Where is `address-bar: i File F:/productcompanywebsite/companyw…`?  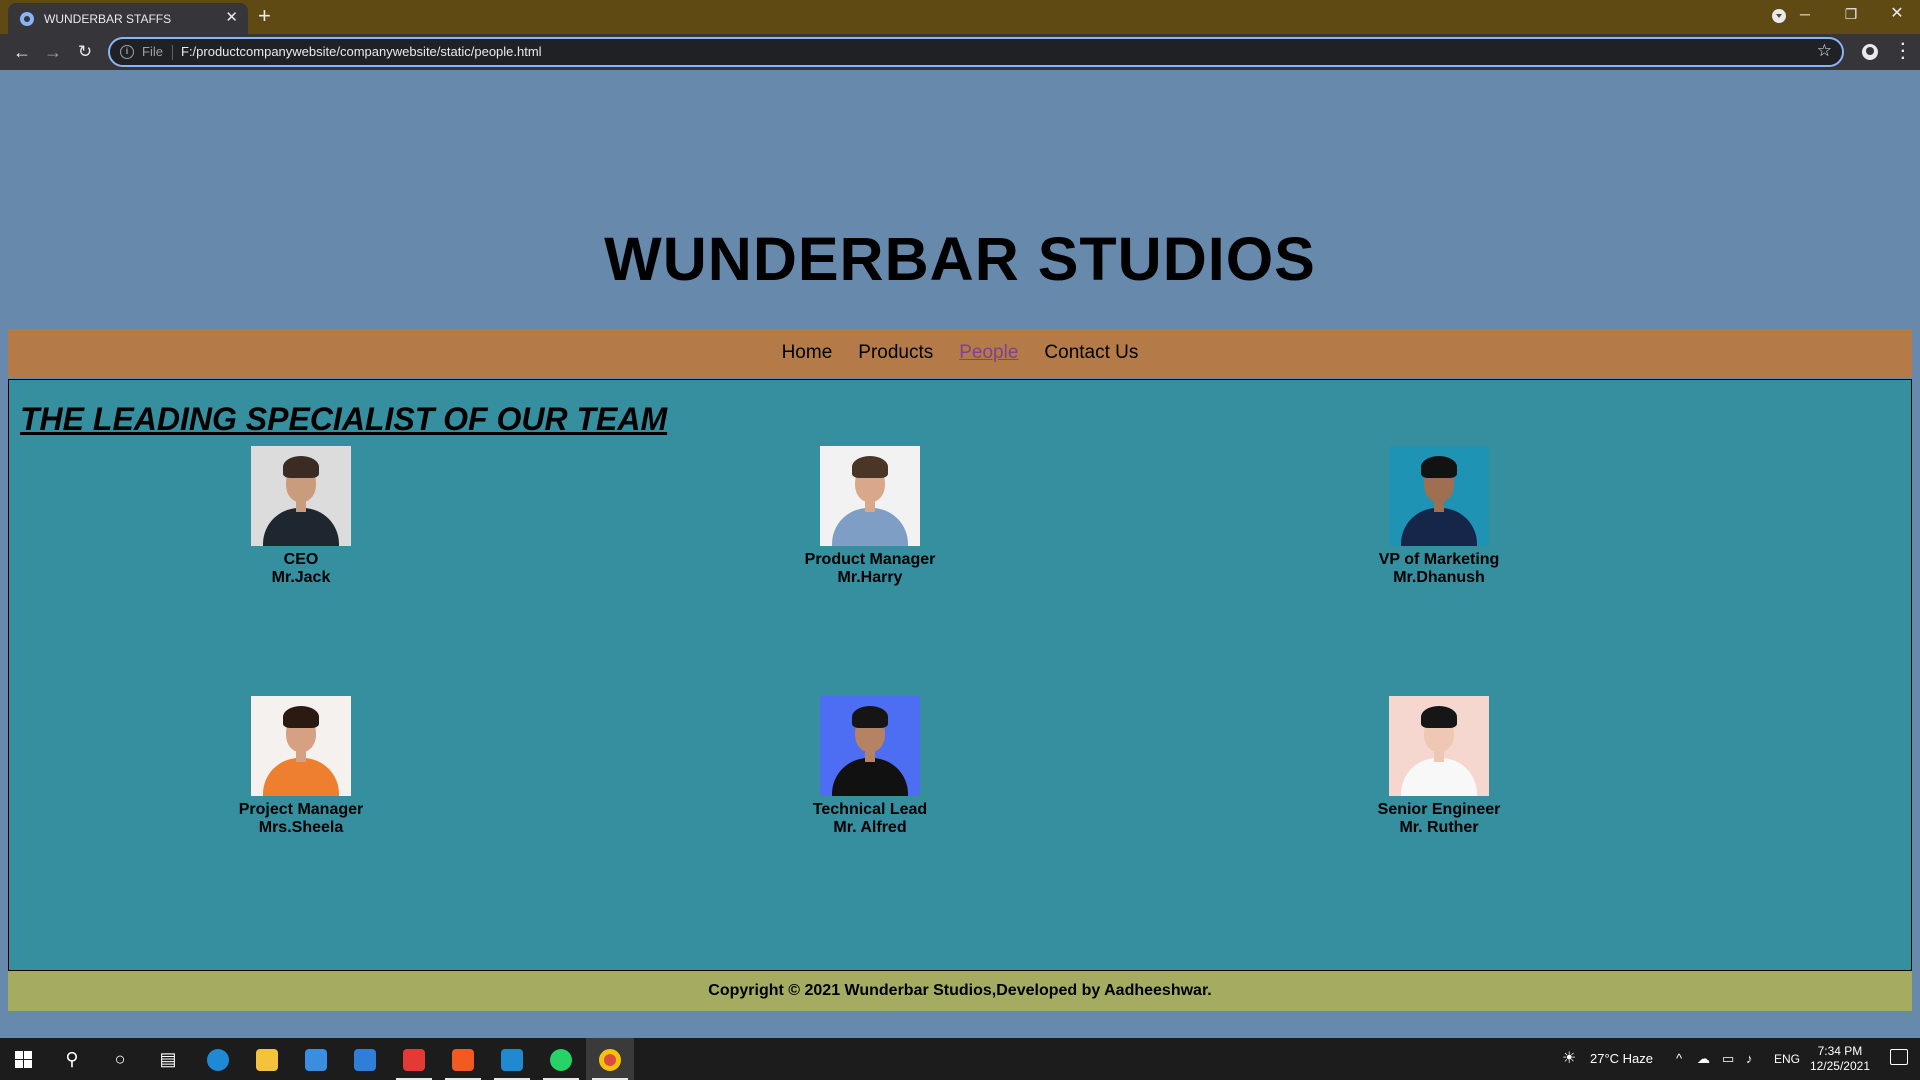 address-bar: i File F:/productcompanywebsite/companyw… is located at coordinates (976, 52).